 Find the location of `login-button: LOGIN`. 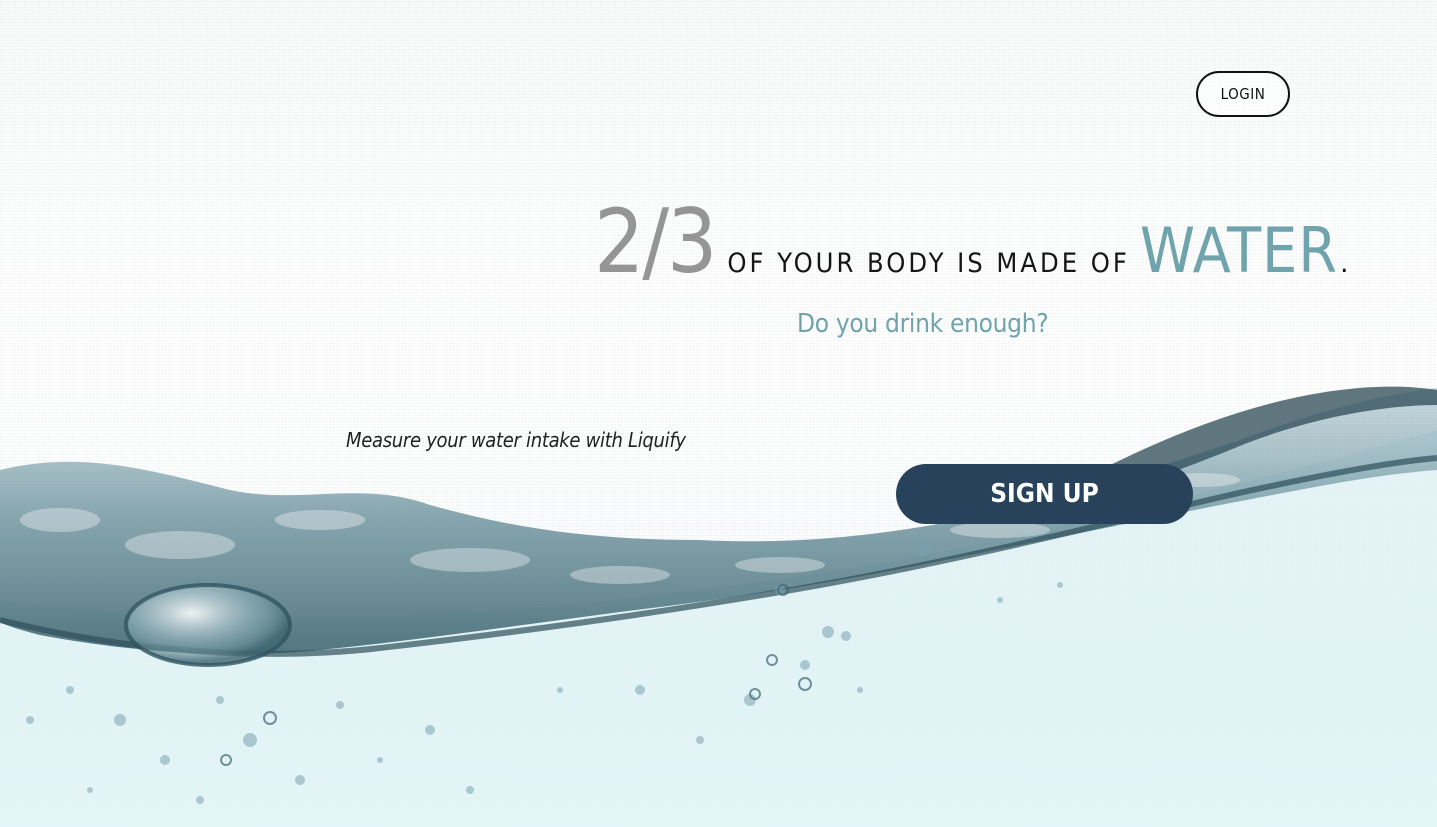

login-button: LOGIN is located at coordinates (1243, 94).